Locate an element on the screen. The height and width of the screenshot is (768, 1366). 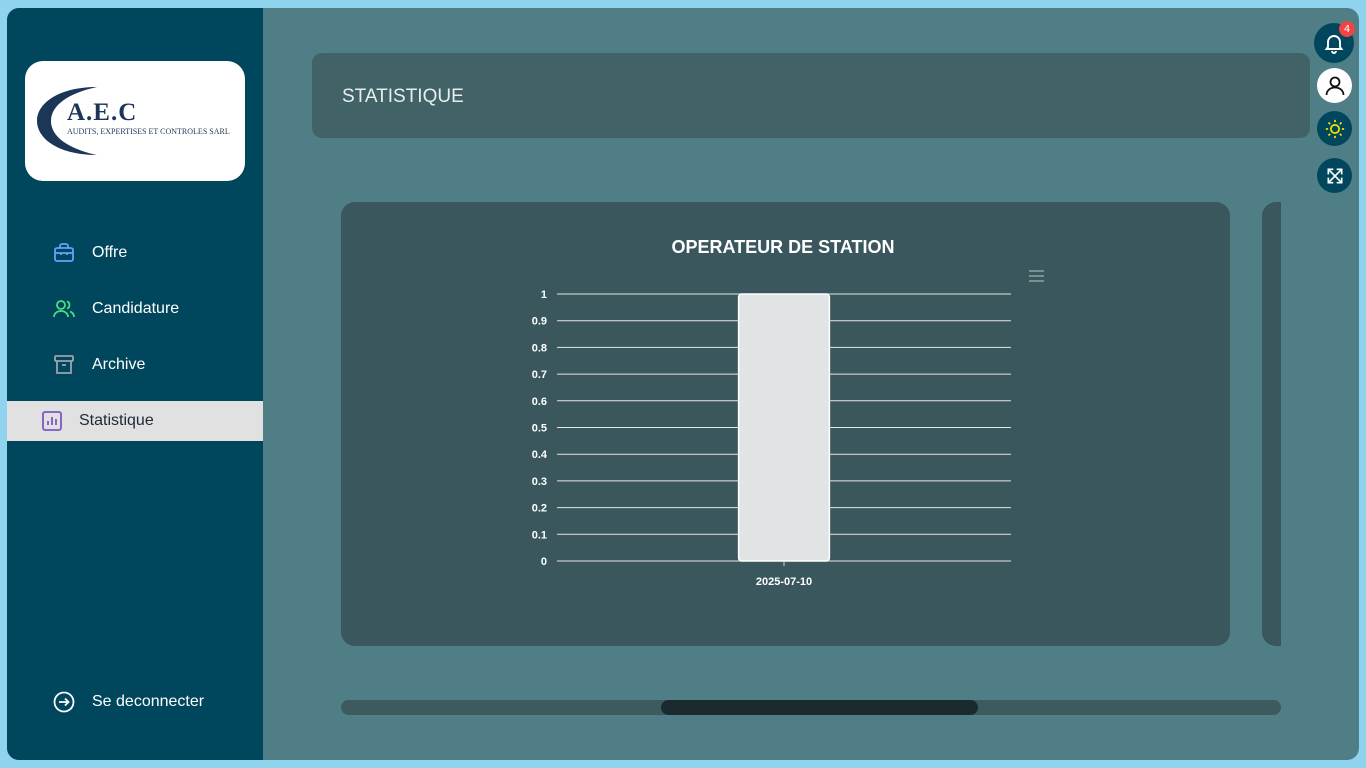
logout-icon is located at coordinates (64, 702).